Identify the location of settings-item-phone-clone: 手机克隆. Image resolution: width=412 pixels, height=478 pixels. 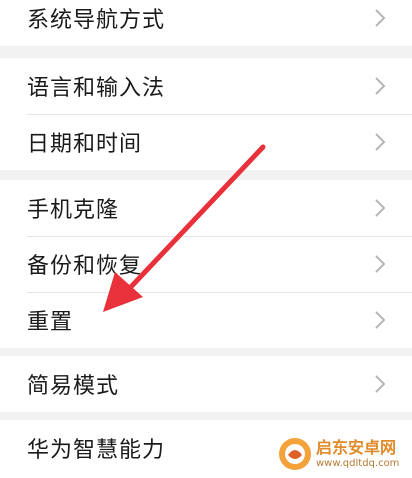
(206, 208).